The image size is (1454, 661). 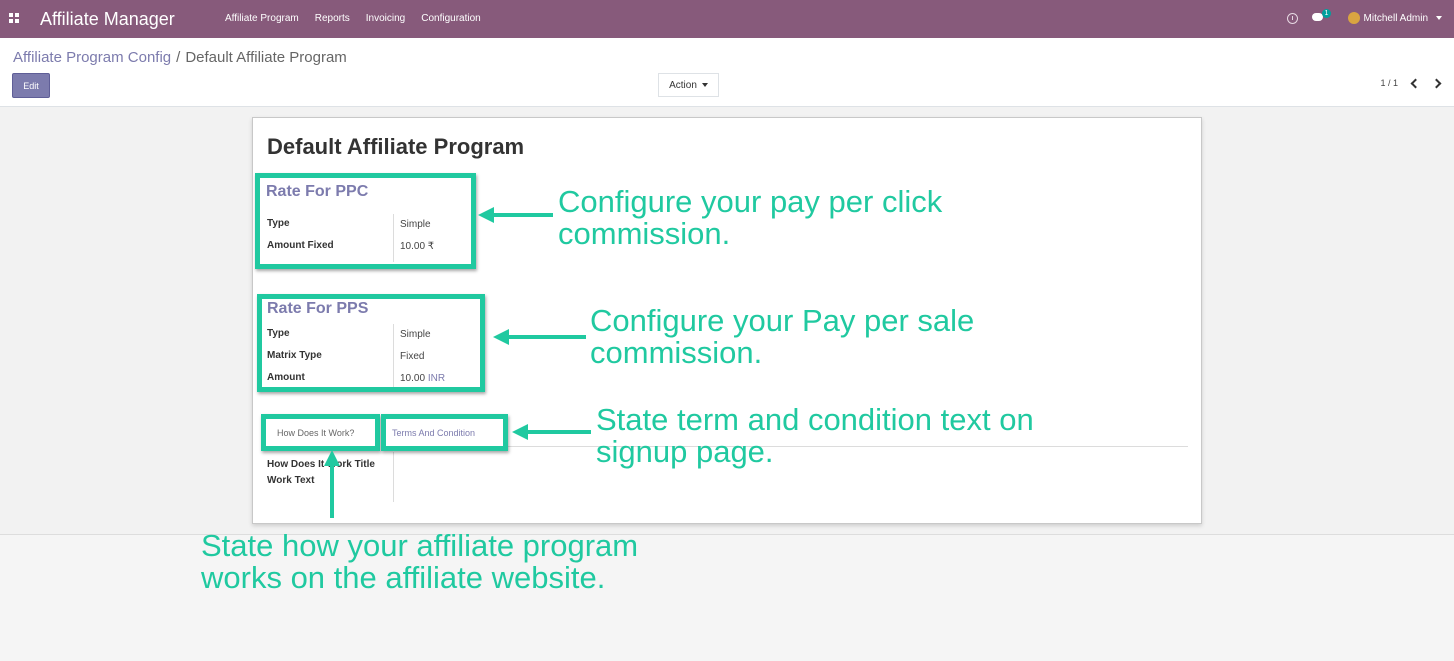 What do you see at coordinates (92, 57) in the screenshot?
I see `breadcrumb-parent-link: Affiliate Program Config` at bounding box center [92, 57].